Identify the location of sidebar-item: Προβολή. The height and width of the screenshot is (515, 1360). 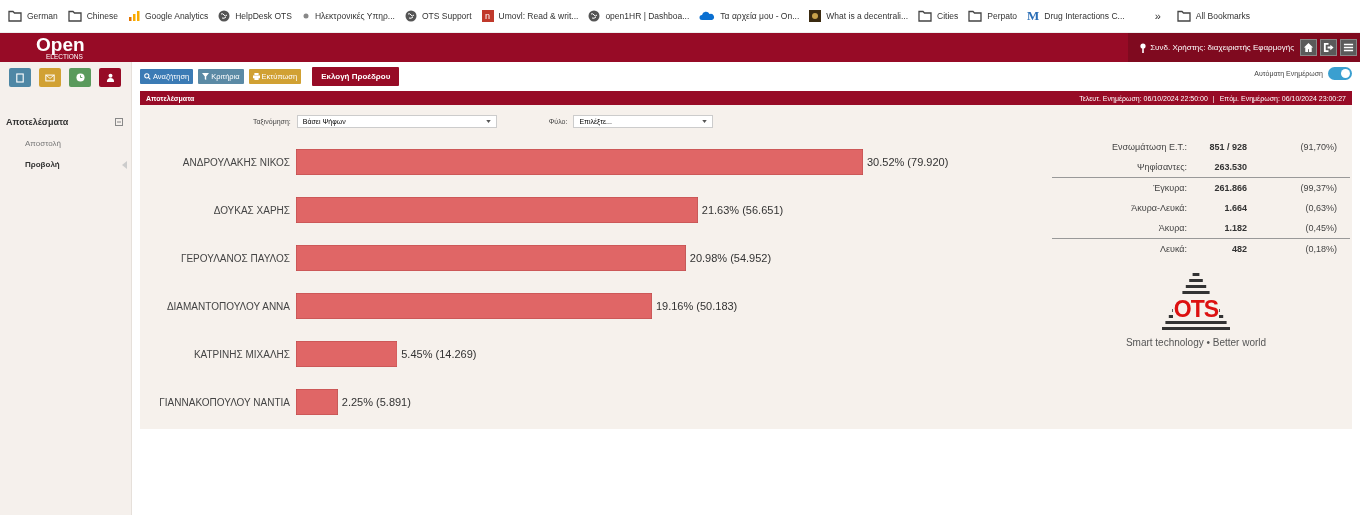
(42, 164).